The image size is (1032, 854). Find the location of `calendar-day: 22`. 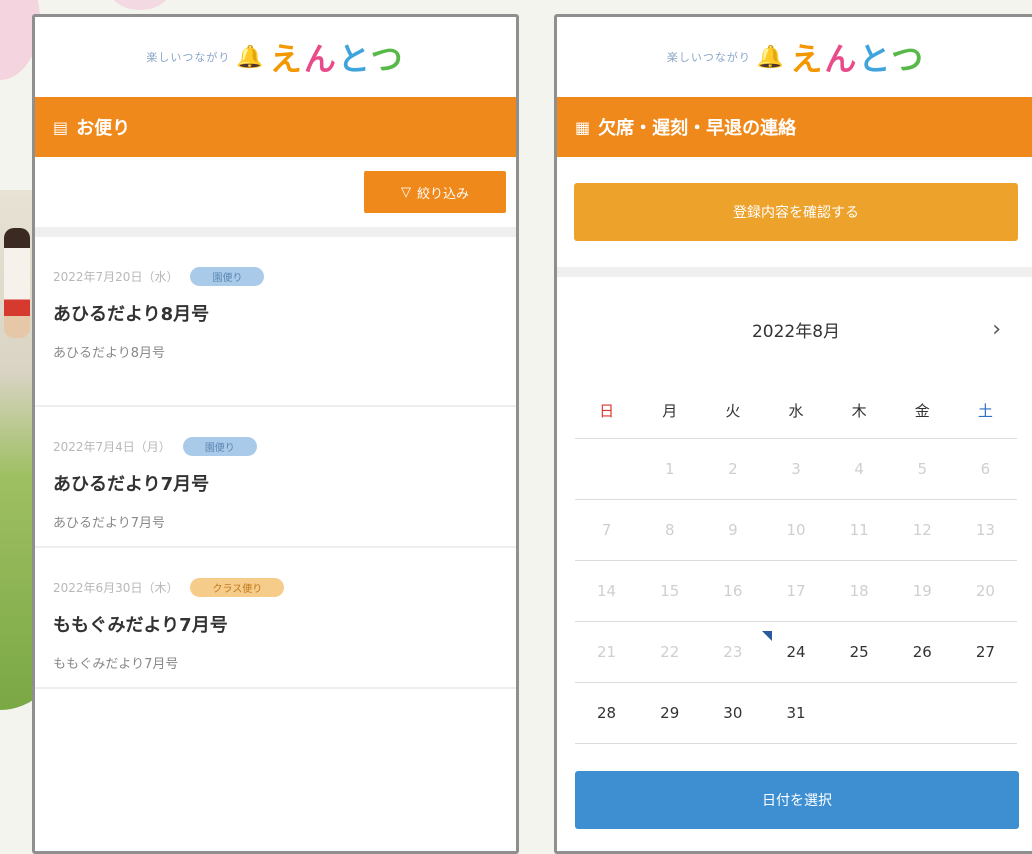

calendar-day: 22 is located at coordinates (670, 652).